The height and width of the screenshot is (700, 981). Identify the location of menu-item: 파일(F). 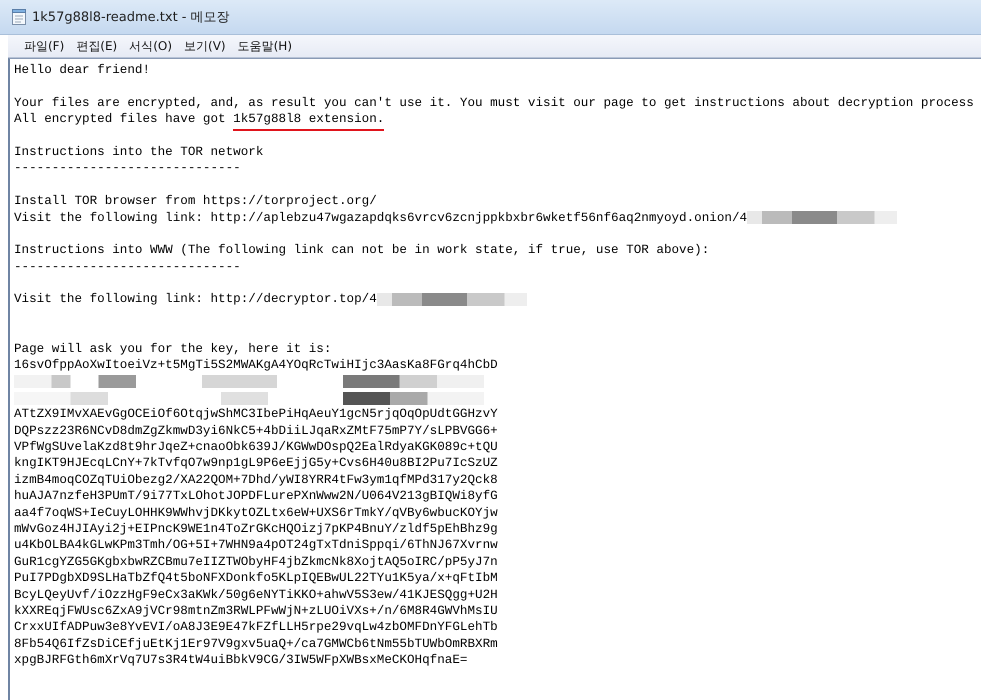
(44, 46).